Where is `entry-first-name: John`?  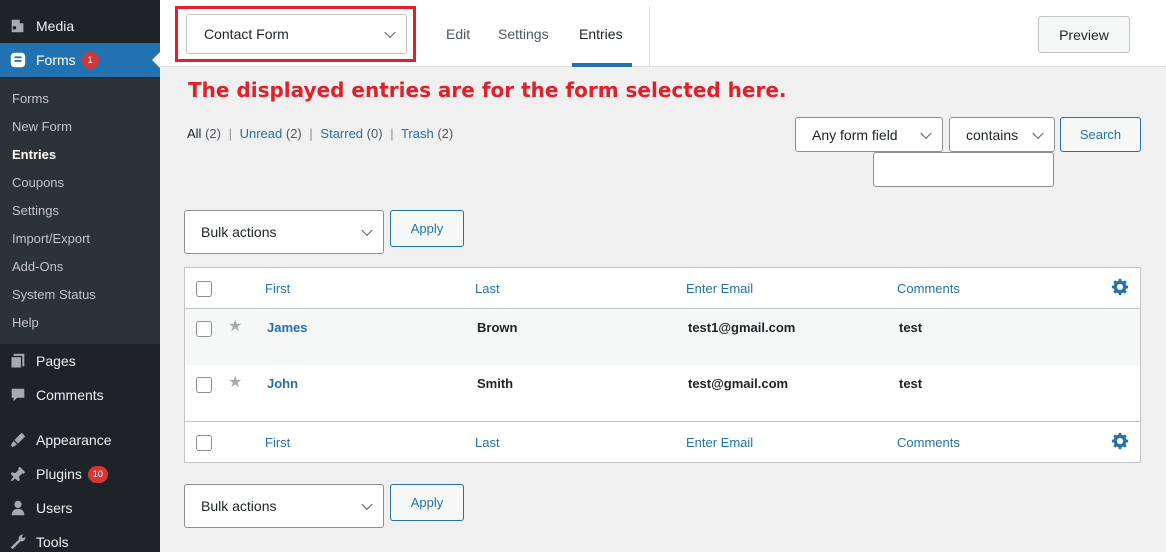 entry-first-name: John is located at coordinates (282, 383).